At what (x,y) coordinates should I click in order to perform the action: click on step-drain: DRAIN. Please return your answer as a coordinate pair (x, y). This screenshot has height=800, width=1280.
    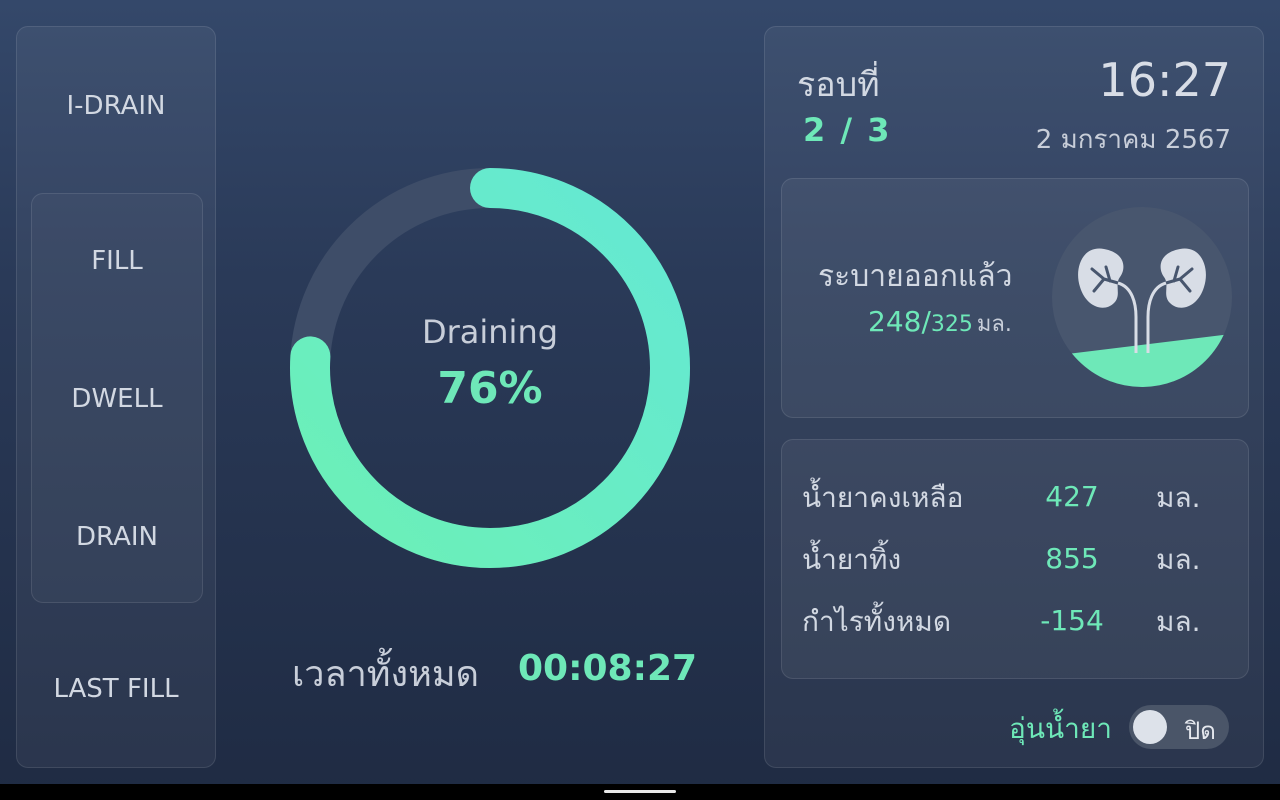
    Looking at the image, I should click on (117, 537).